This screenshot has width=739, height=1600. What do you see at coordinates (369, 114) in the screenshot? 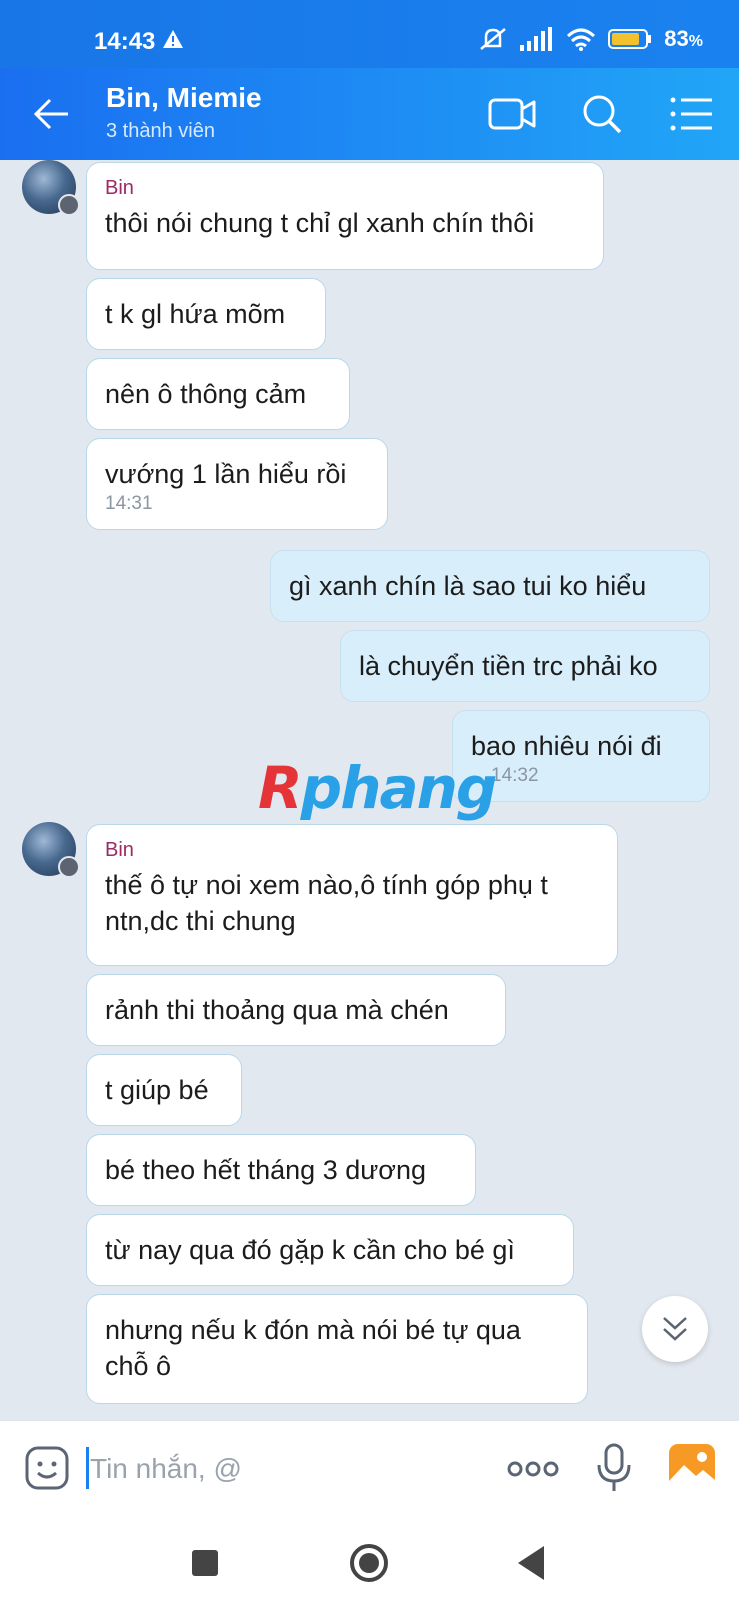
I see `chat-header: Bin, Miemie 3 thành viên` at bounding box center [369, 114].